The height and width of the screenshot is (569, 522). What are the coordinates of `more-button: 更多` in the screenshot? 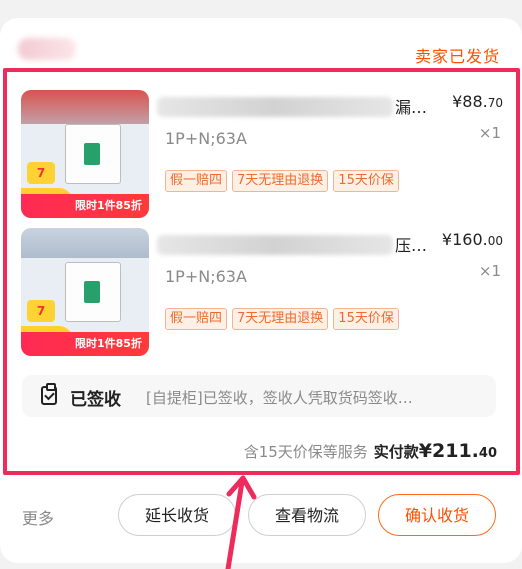 It's located at (38, 517).